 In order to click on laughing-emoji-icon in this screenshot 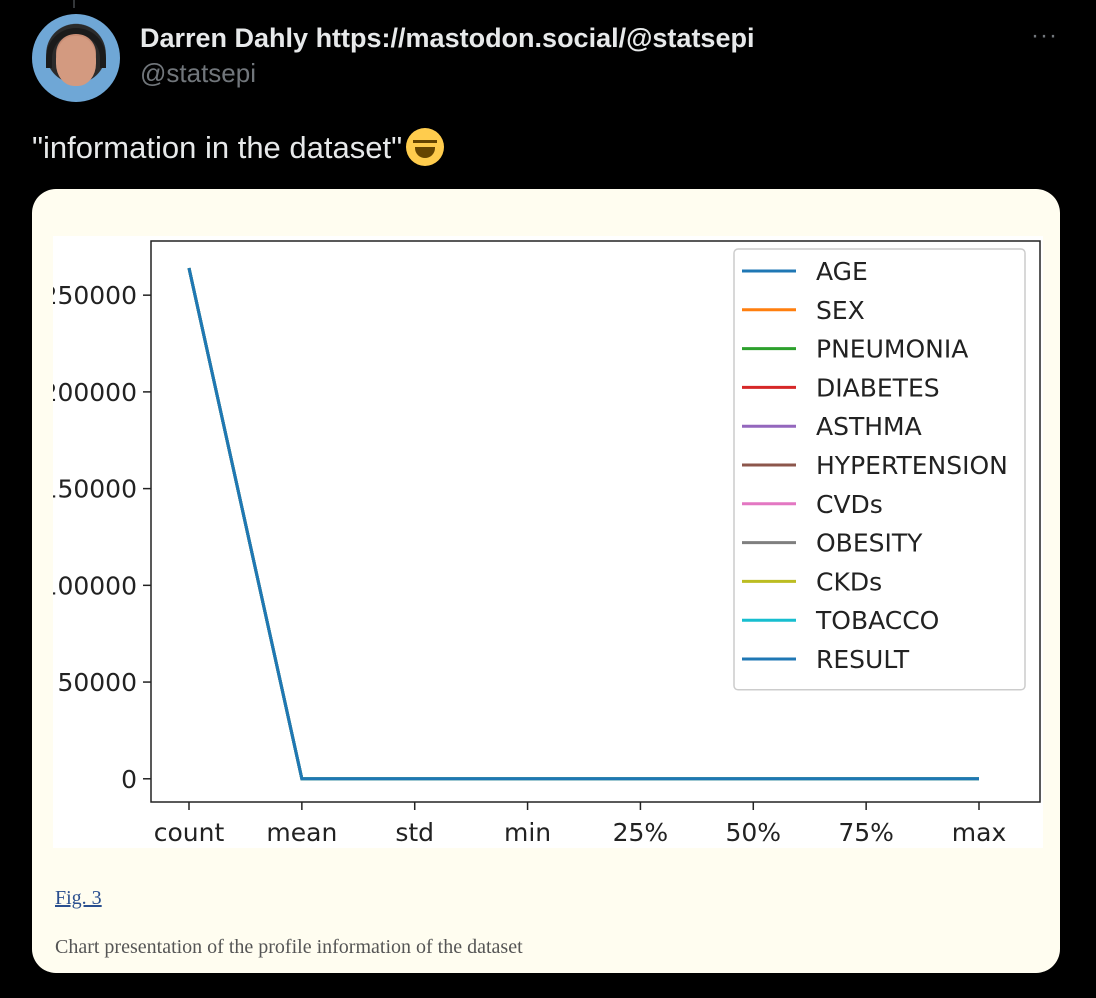, I will do `click(425, 147)`.